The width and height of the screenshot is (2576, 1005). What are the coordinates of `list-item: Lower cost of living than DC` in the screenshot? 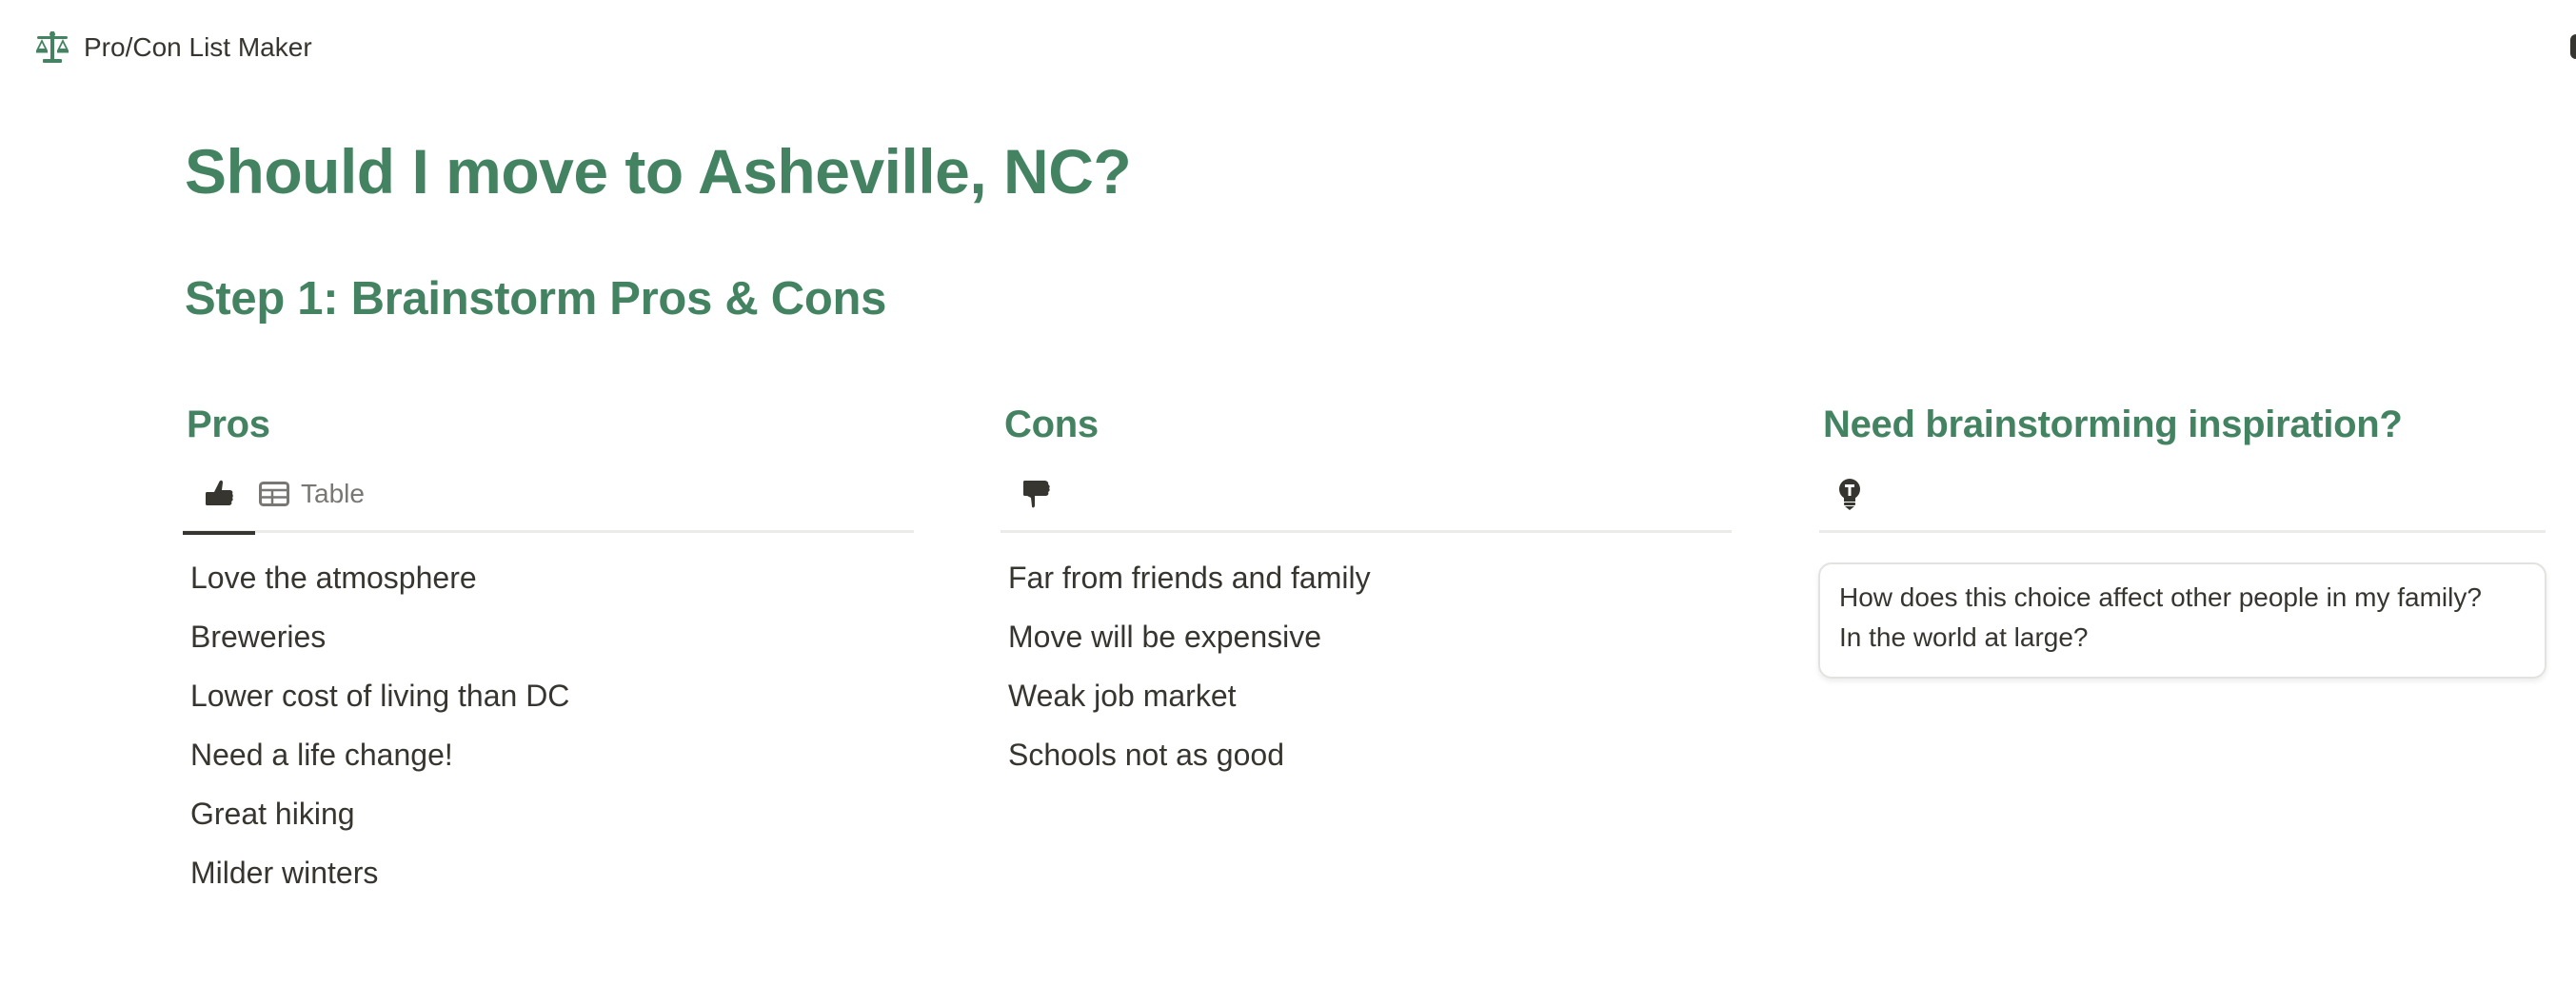 It's located at (548, 695).